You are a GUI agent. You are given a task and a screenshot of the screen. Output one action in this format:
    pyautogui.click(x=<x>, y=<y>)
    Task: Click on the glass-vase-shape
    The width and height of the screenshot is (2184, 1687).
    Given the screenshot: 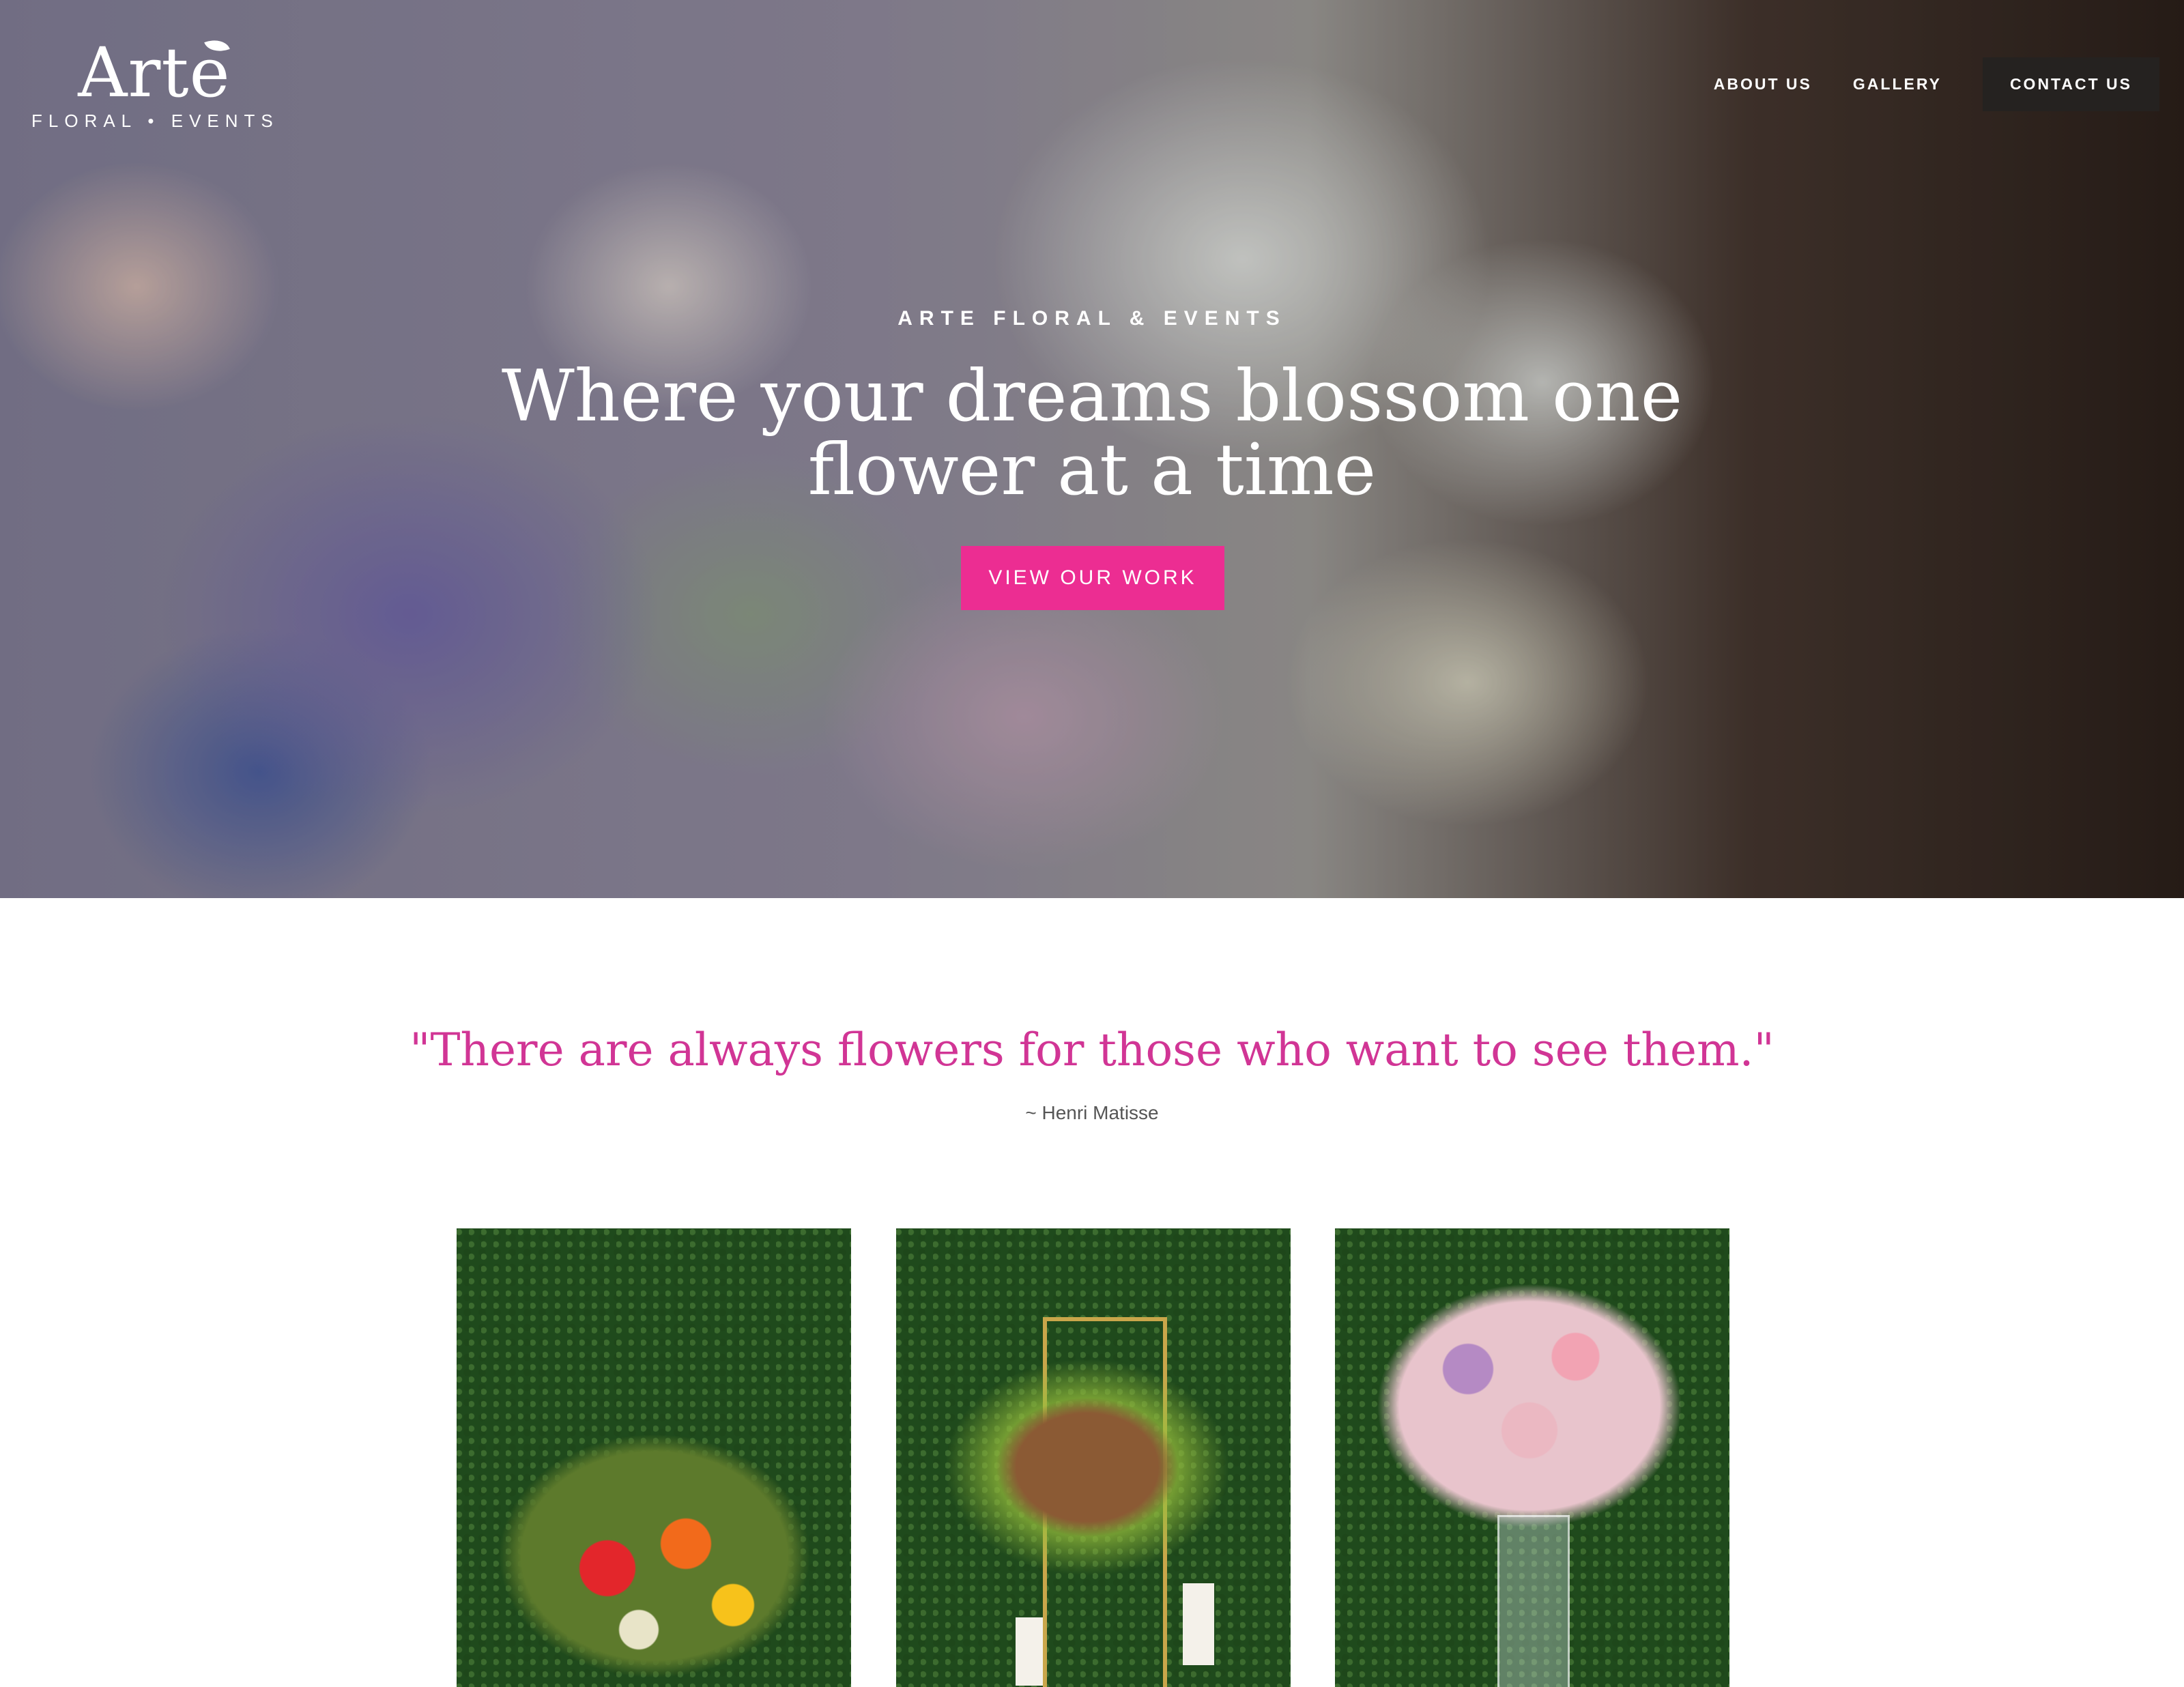 What is the action you would take?
    pyautogui.click(x=1533, y=1601)
    